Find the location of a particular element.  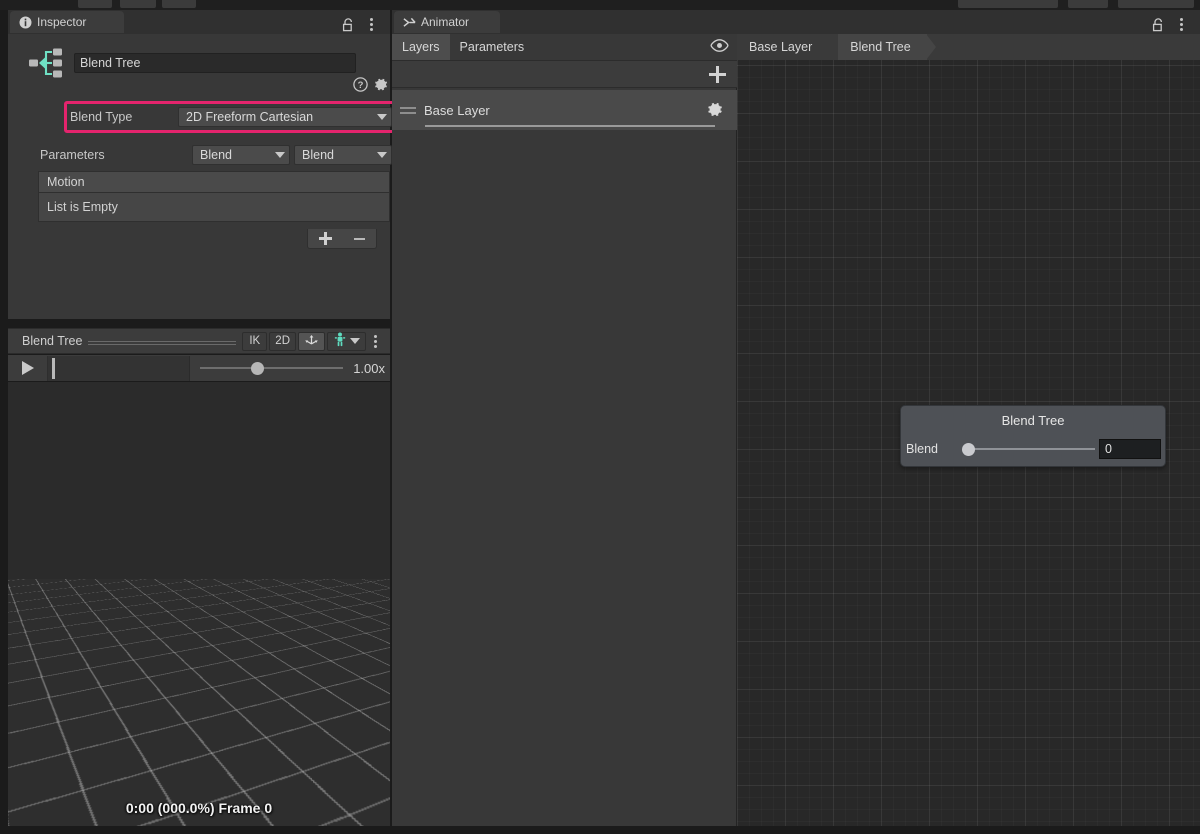

preview-playback-row: 1.00x is located at coordinates (199, 368).